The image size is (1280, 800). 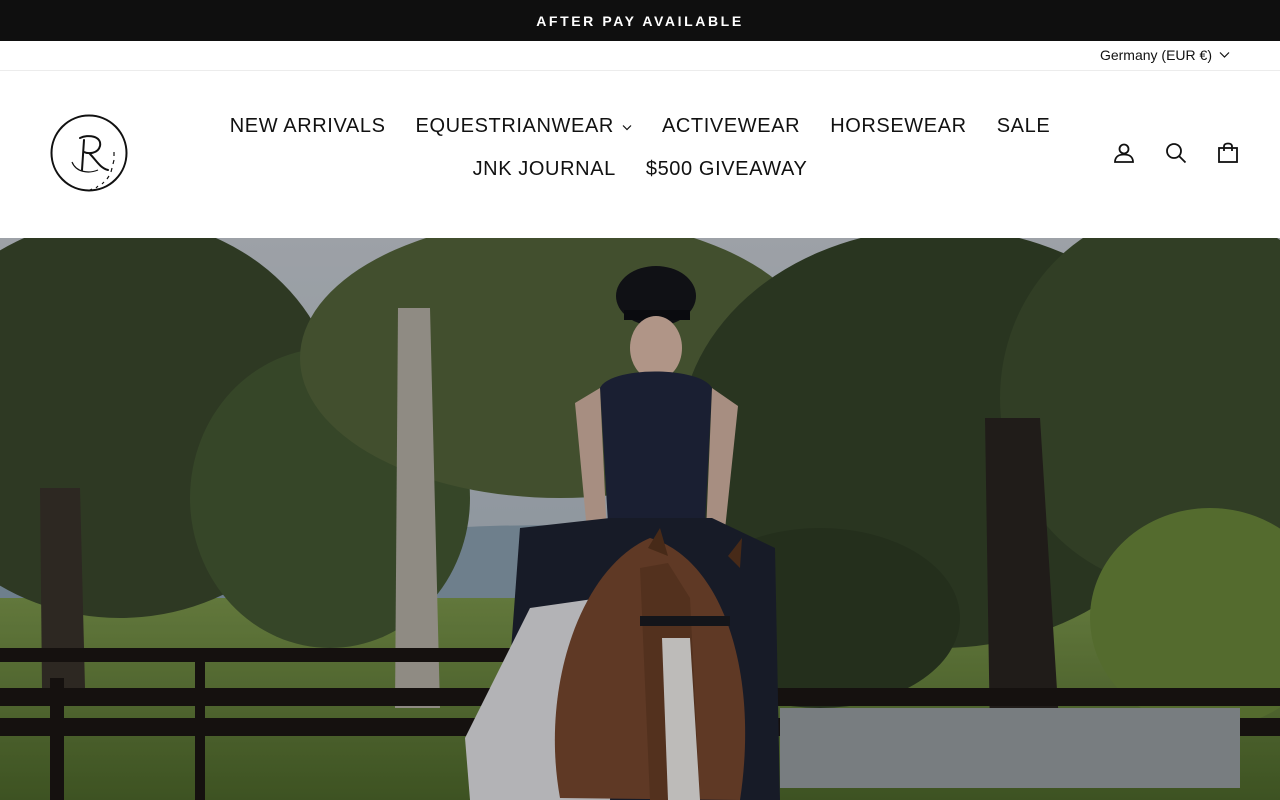 I want to click on logo-mark, so click(x=89, y=153).